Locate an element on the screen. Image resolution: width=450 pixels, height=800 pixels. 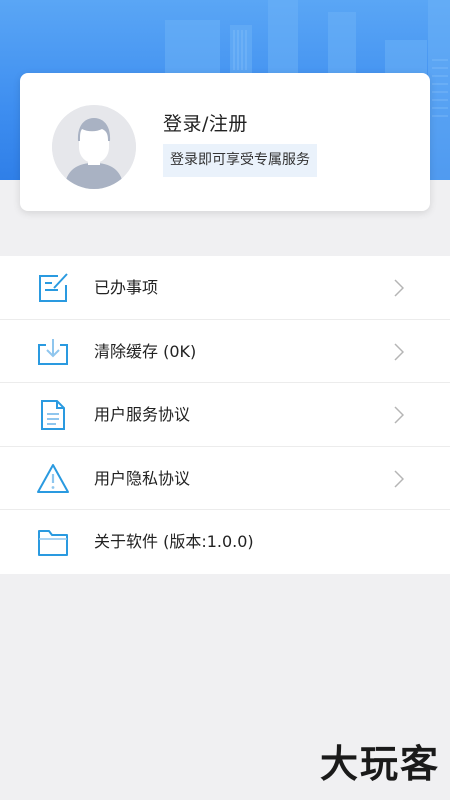
menu-item-service-agreement: 用户服务协议 is located at coordinates (225, 415).